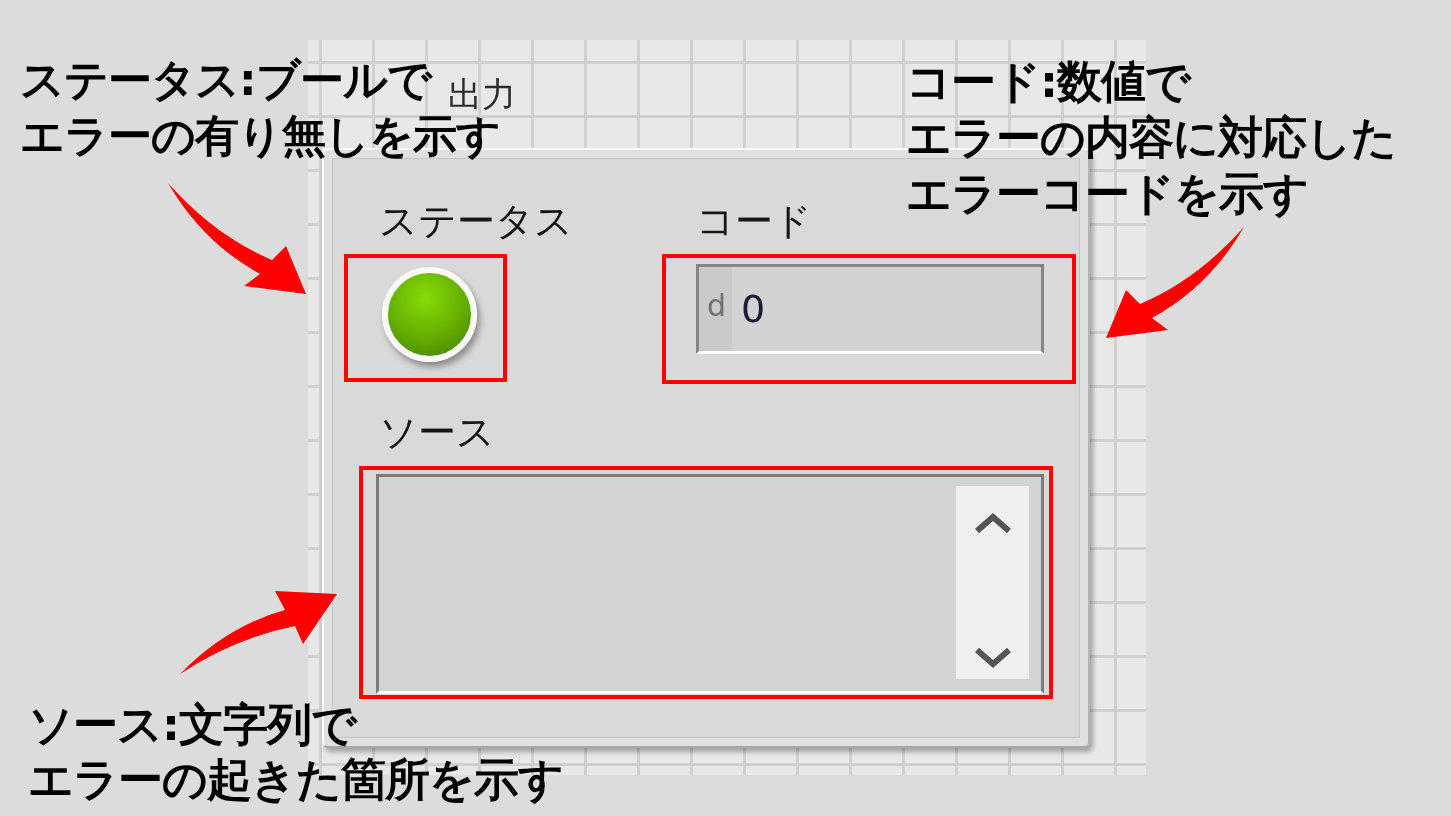 The width and height of the screenshot is (1451, 816). Describe the element at coordinates (295, 779) in the screenshot. I see `annotation-text: エラーの起きた箇所を示す` at that location.